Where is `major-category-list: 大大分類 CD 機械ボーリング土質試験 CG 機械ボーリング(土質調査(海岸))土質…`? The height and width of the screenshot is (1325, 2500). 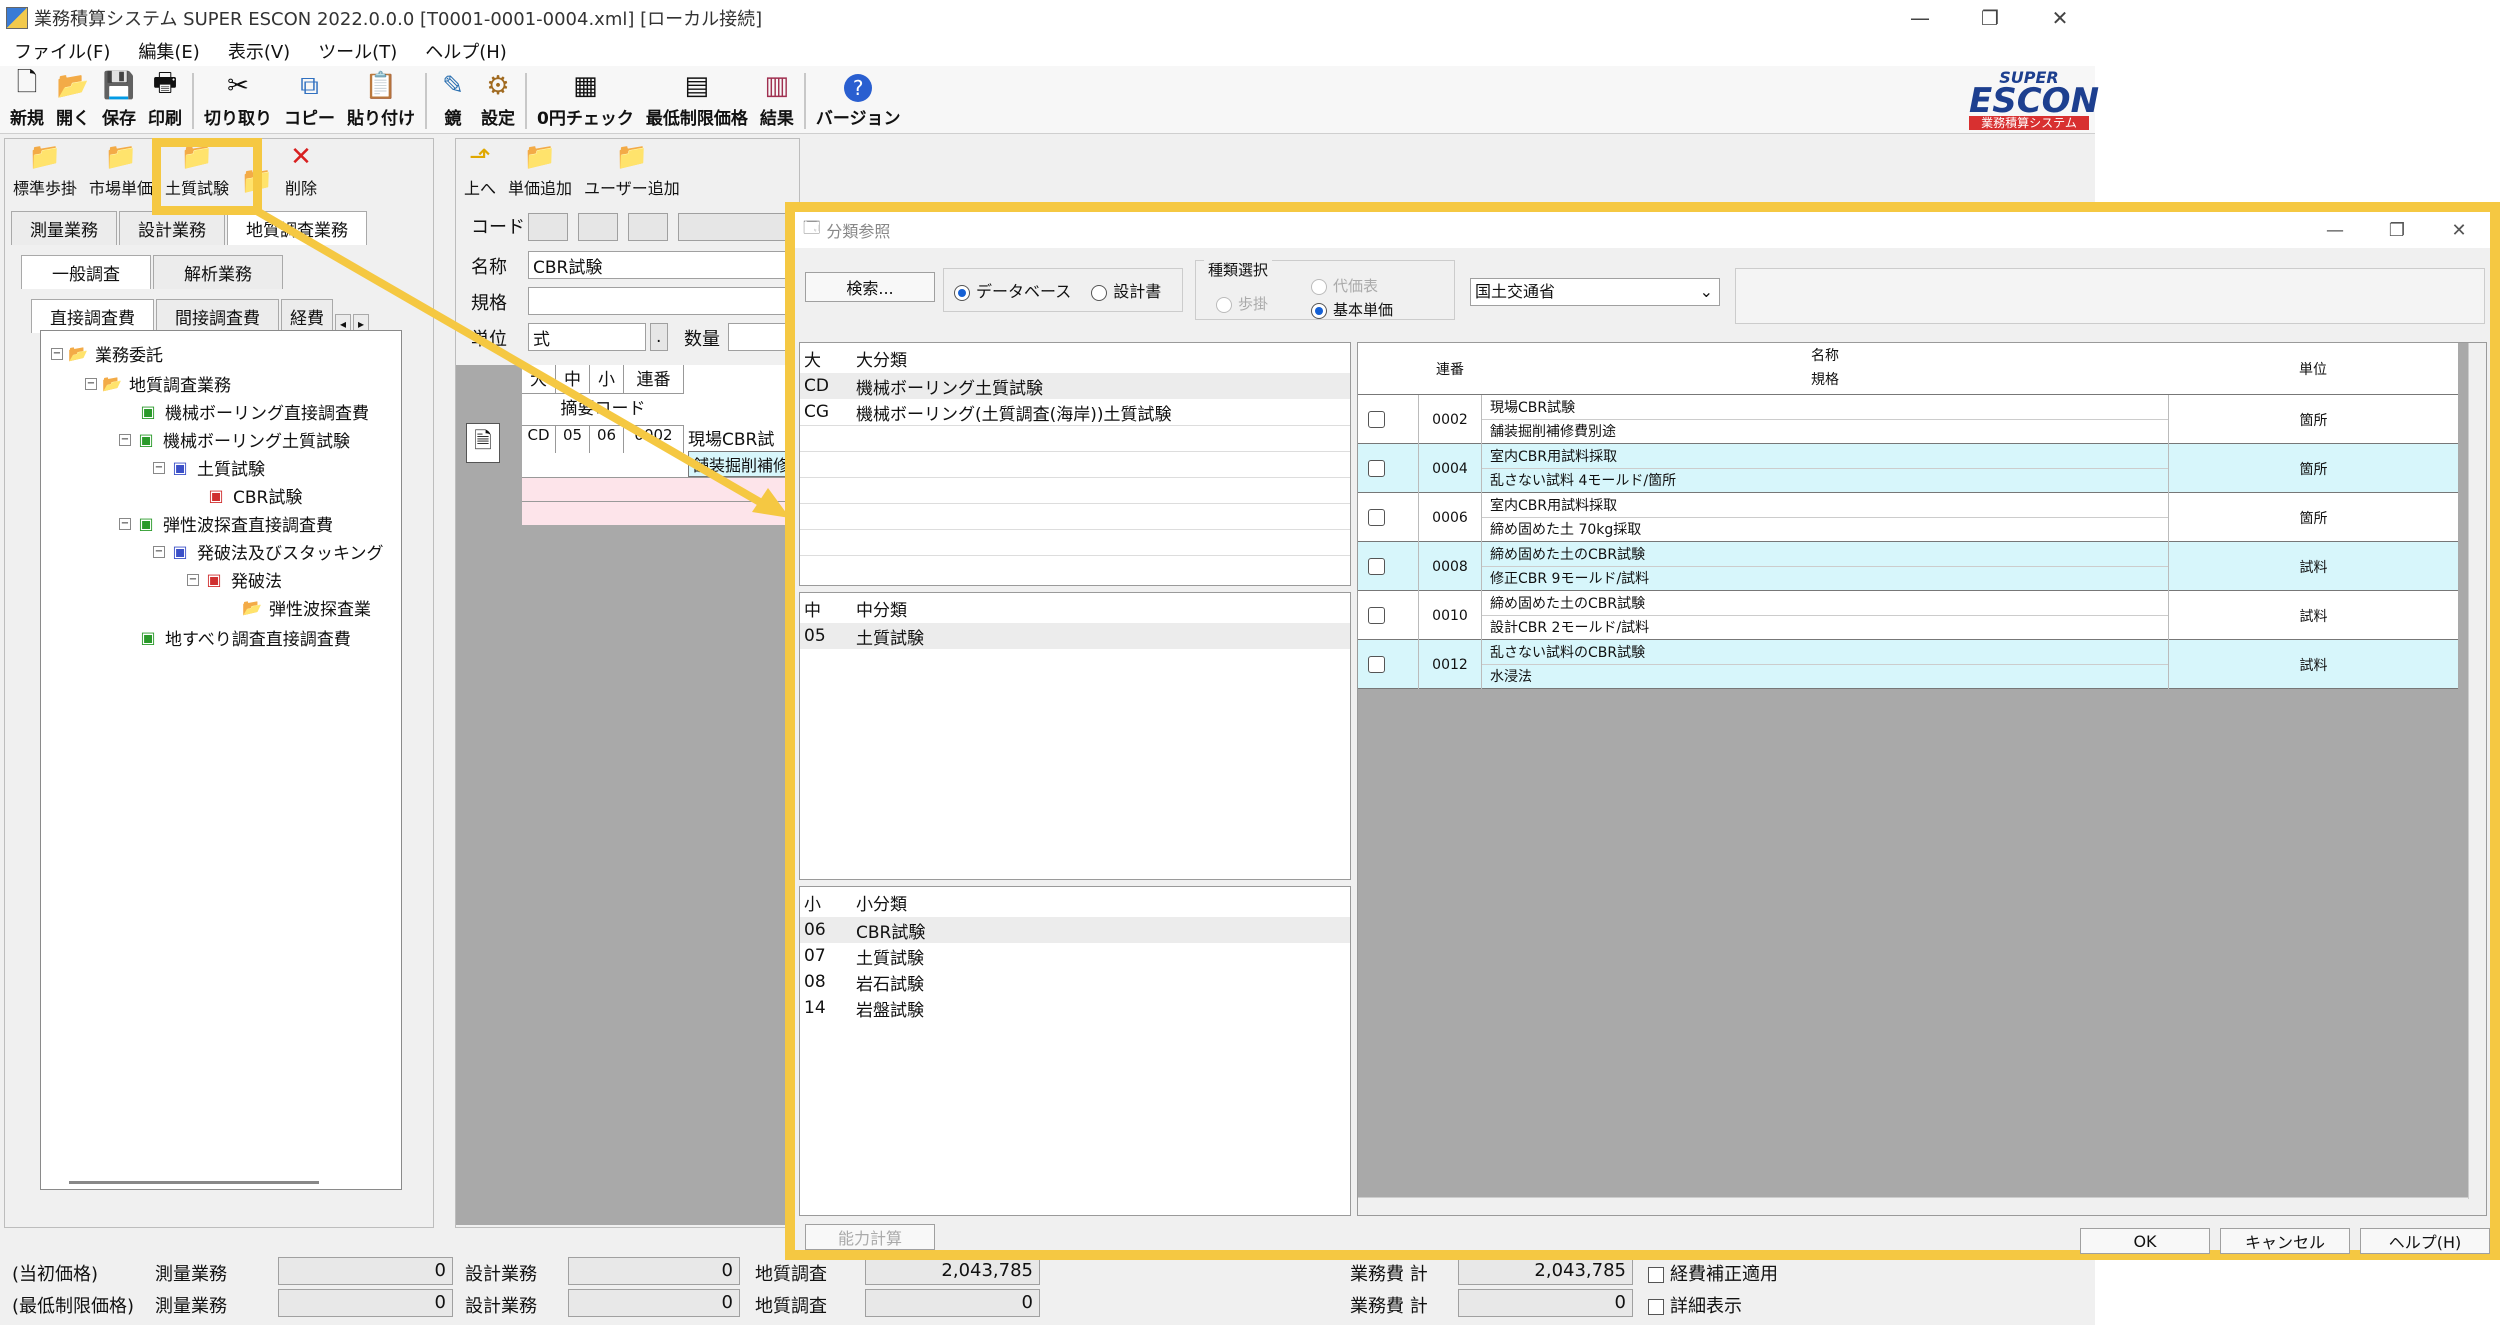
major-category-list: 大大分類 CD 機械ボーリング土質試験 CG 機械ボーリング(土質調査(海岸))土質… is located at coordinates (1075, 464).